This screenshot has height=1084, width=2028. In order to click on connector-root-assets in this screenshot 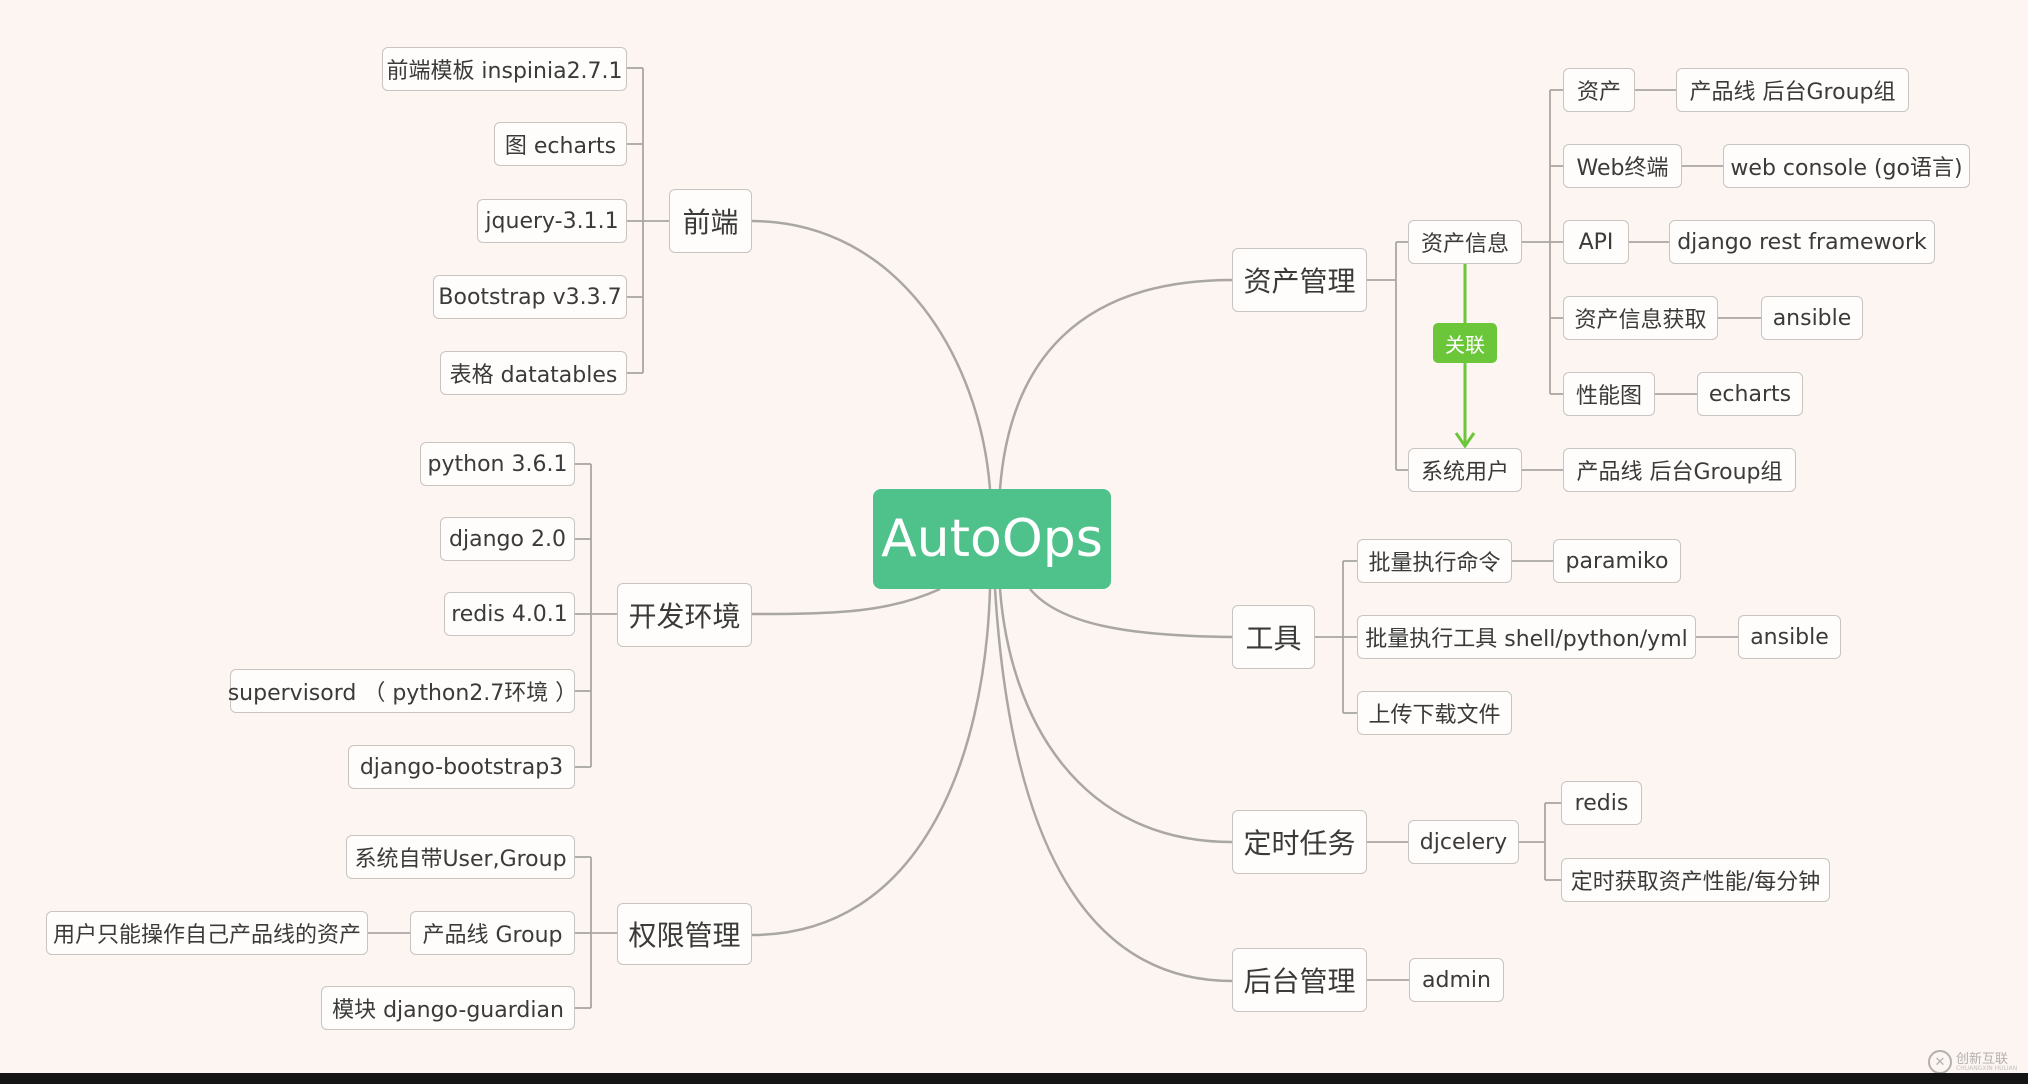, I will do `click(1115, 384)`.